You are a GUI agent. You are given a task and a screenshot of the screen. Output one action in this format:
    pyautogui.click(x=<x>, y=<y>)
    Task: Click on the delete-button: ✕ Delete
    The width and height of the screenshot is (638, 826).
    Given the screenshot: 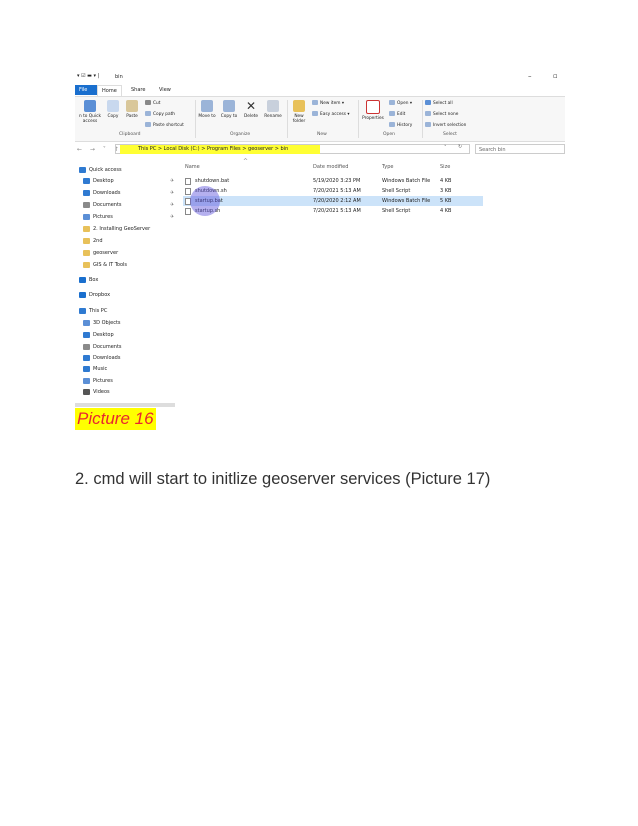 What is the action you would take?
    pyautogui.click(x=251, y=109)
    